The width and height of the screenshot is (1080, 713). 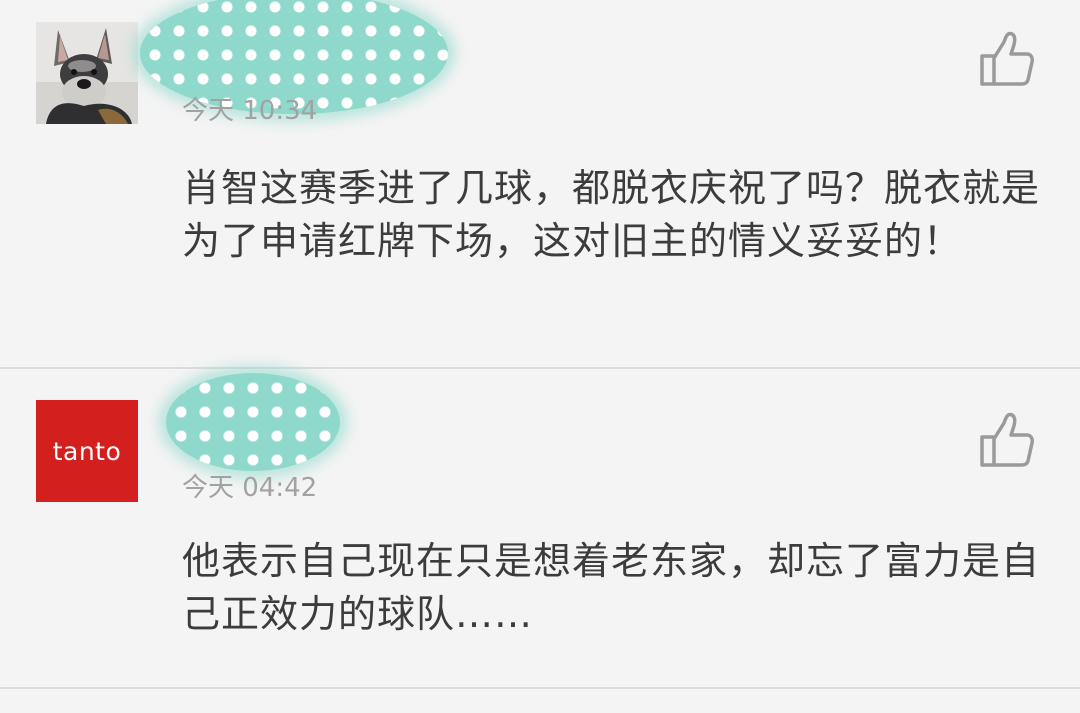 I want to click on avatar-dog, so click(x=87, y=73).